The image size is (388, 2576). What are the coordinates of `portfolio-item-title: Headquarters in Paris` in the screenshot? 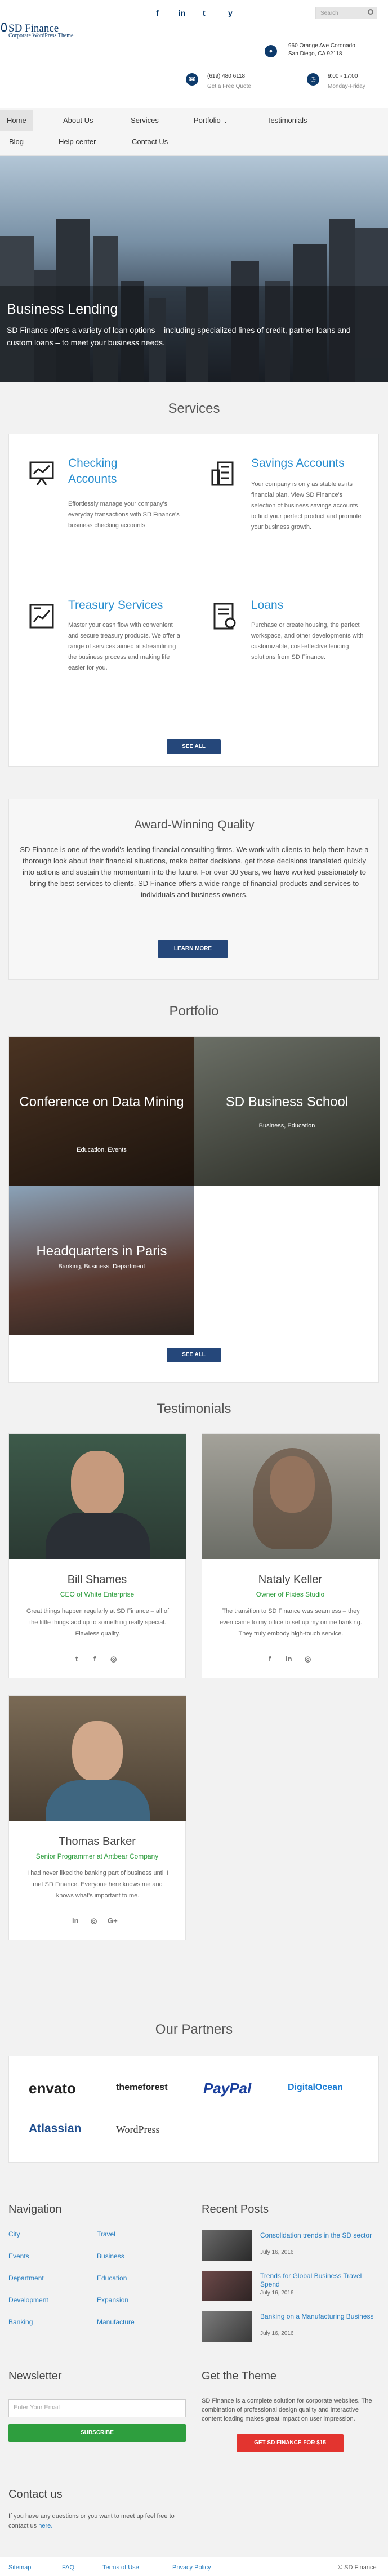 It's located at (101, 1251).